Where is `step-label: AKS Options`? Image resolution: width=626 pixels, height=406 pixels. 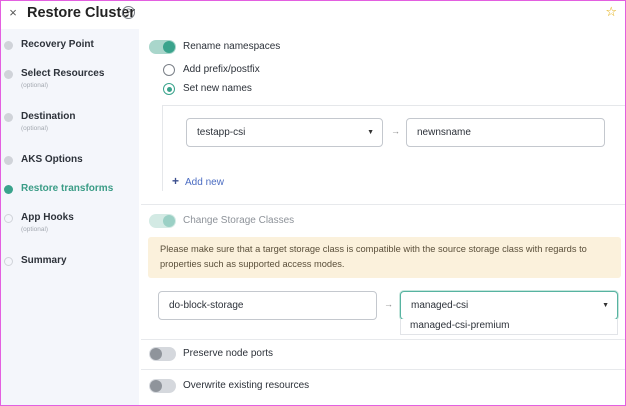 step-label: AKS Options is located at coordinates (52, 159).